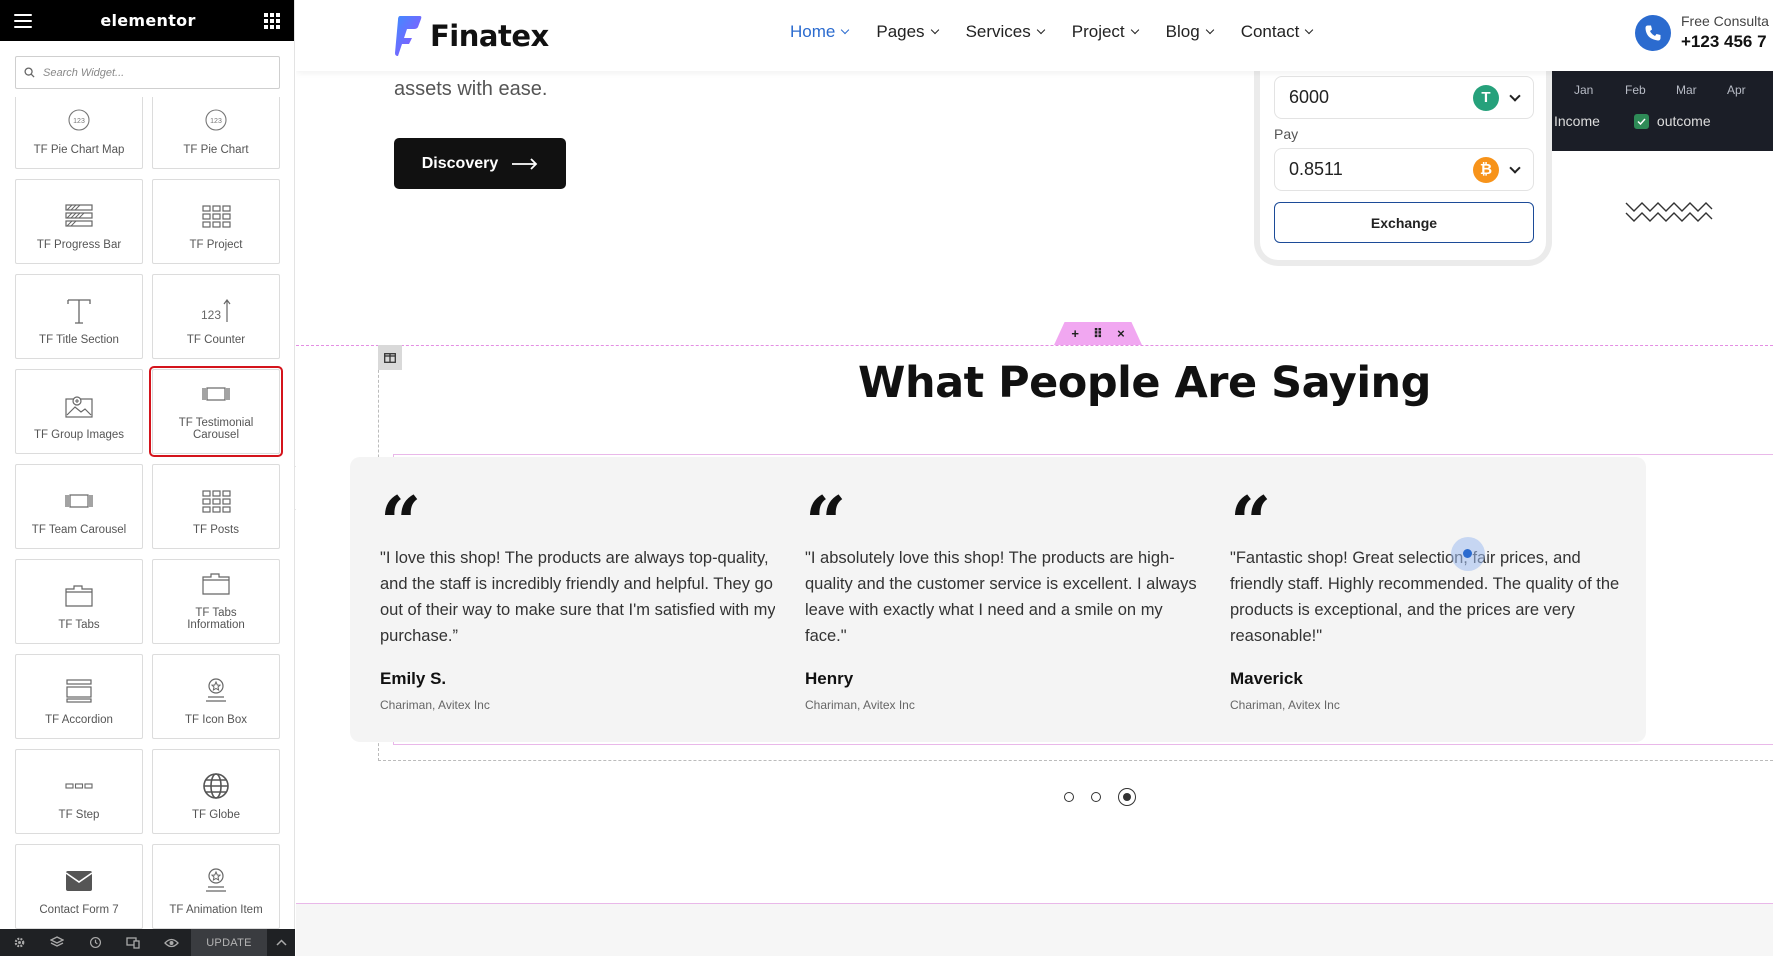 Image resolution: width=1773 pixels, height=956 pixels. I want to click on widget-label: TF Globe, so click(216, 815).